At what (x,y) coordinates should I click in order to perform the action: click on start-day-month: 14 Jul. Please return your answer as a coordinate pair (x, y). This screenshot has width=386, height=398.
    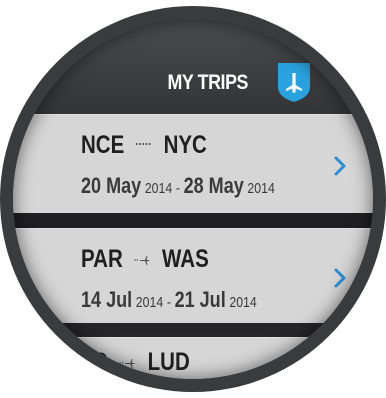
    Looking at the image, I should click on (107, 299).